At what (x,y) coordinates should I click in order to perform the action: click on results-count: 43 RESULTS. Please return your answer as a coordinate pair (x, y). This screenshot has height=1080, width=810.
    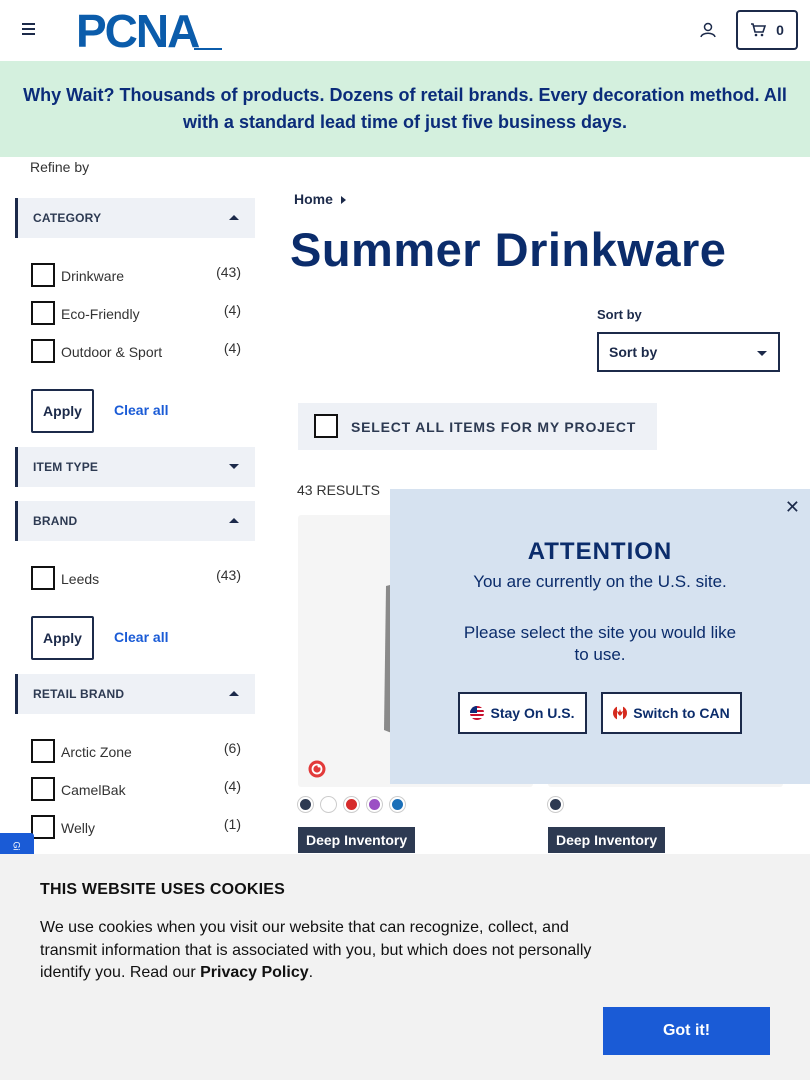
    Looking at the image, I should click on (338, 490).